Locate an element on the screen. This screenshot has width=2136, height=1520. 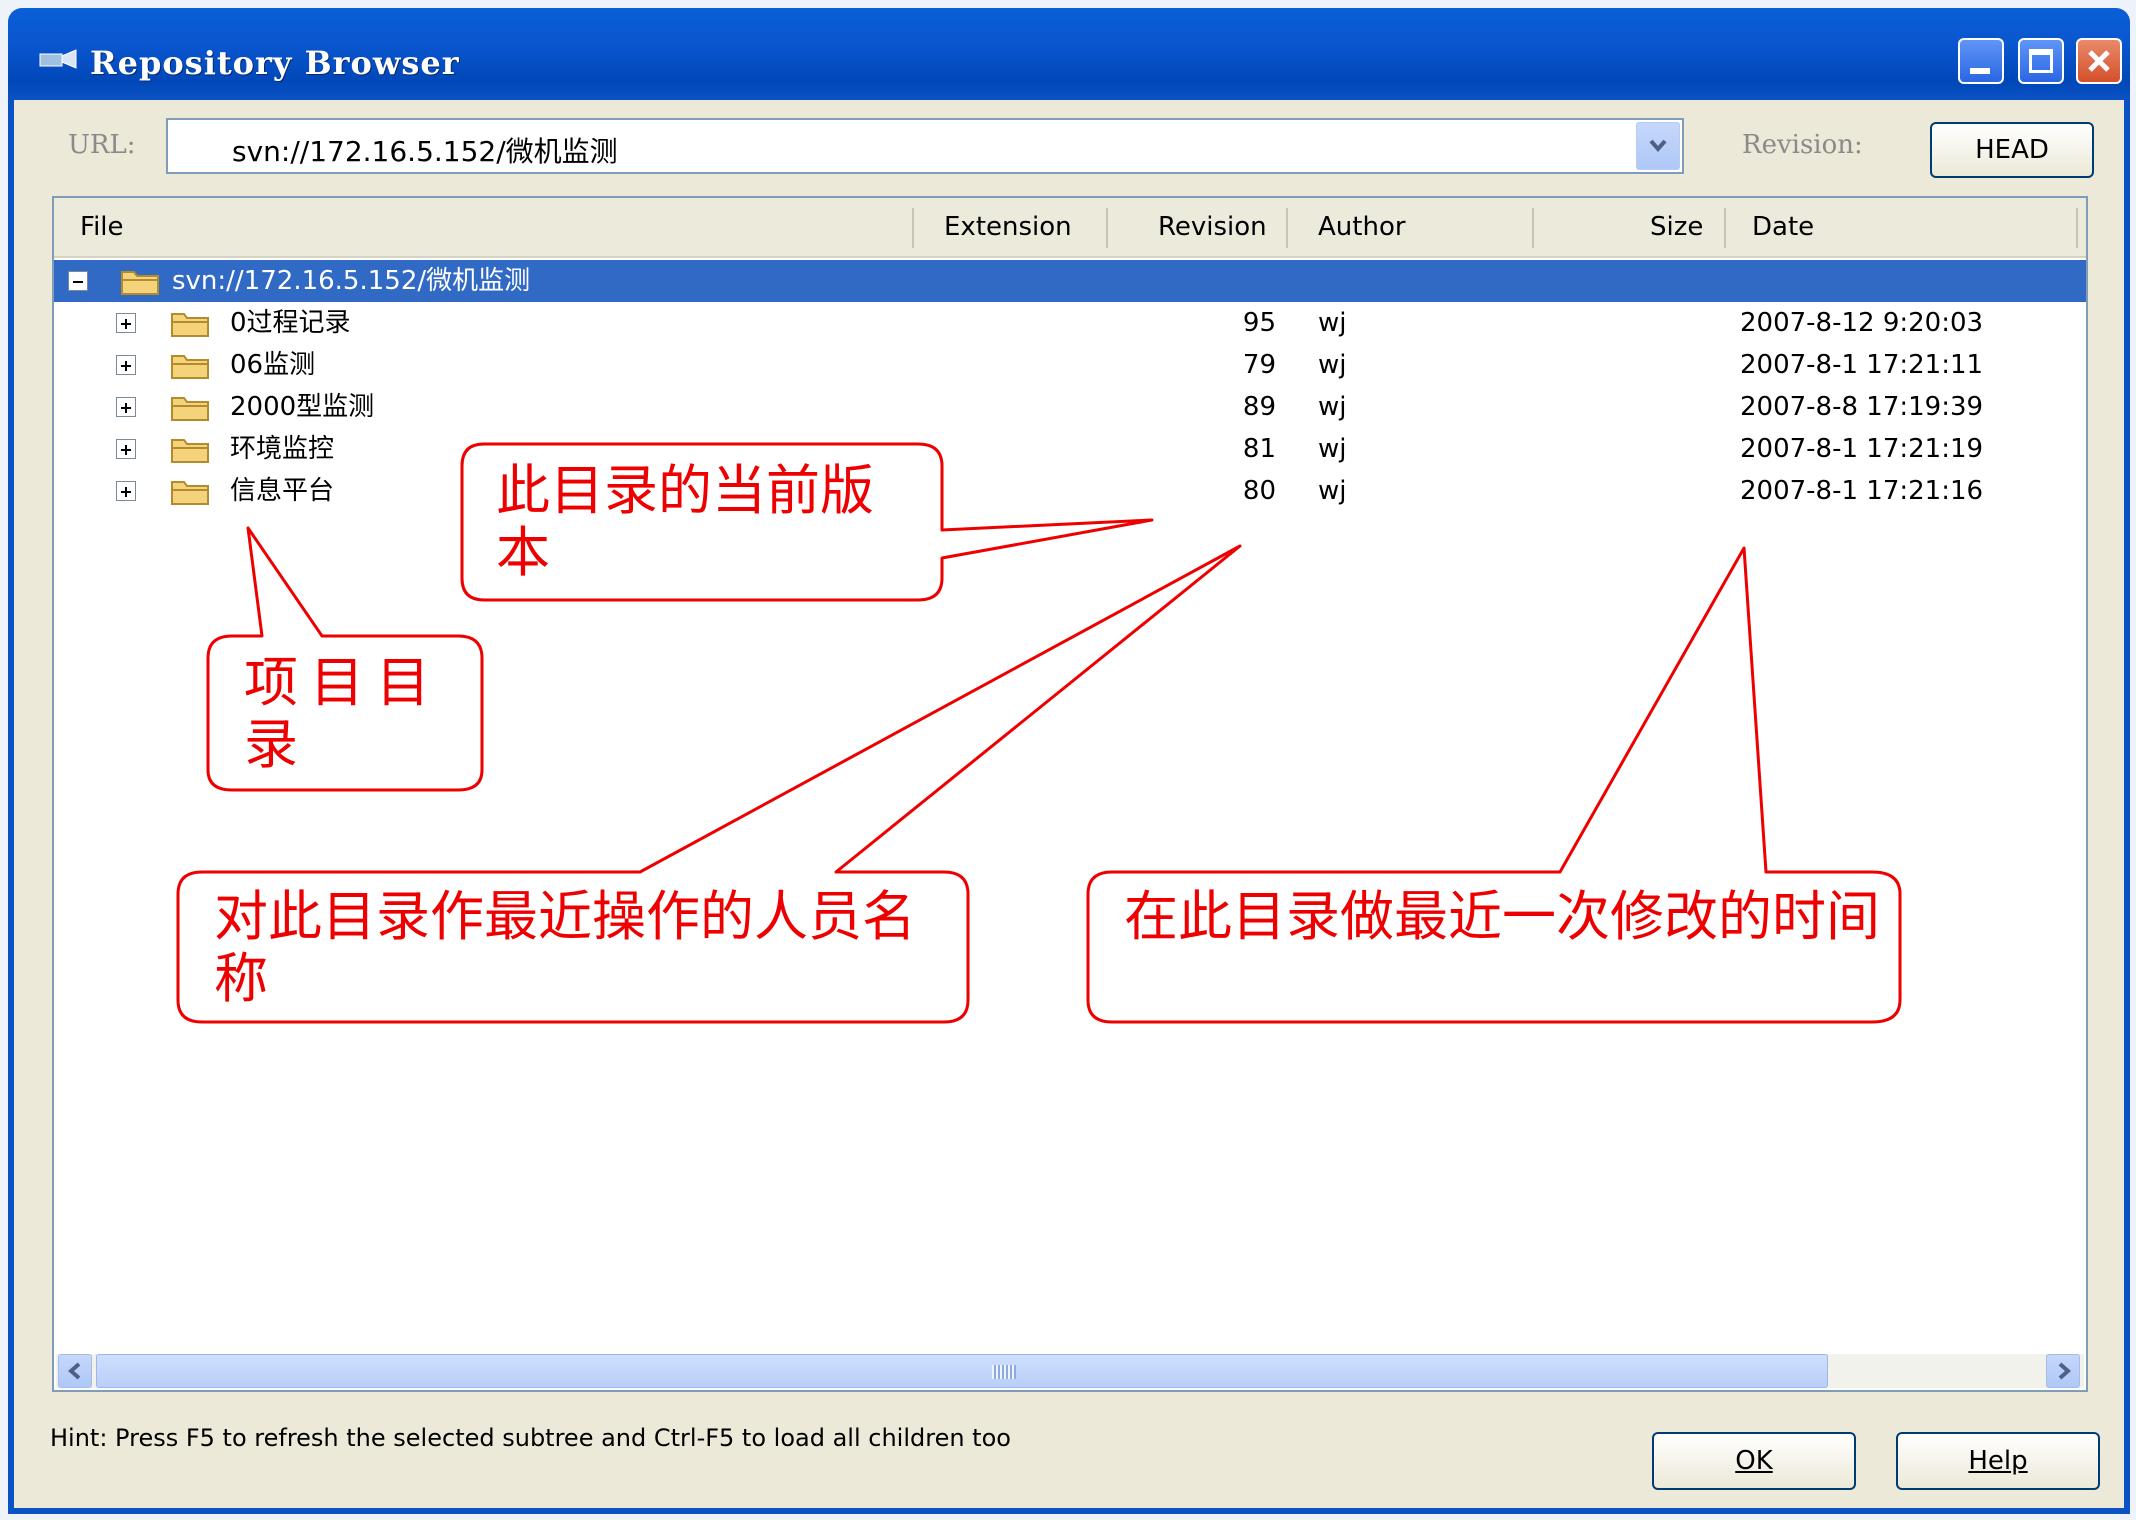
annotation-author-text: 对此目录作最近操作的人员名称 is located at coordinates (565, 947).